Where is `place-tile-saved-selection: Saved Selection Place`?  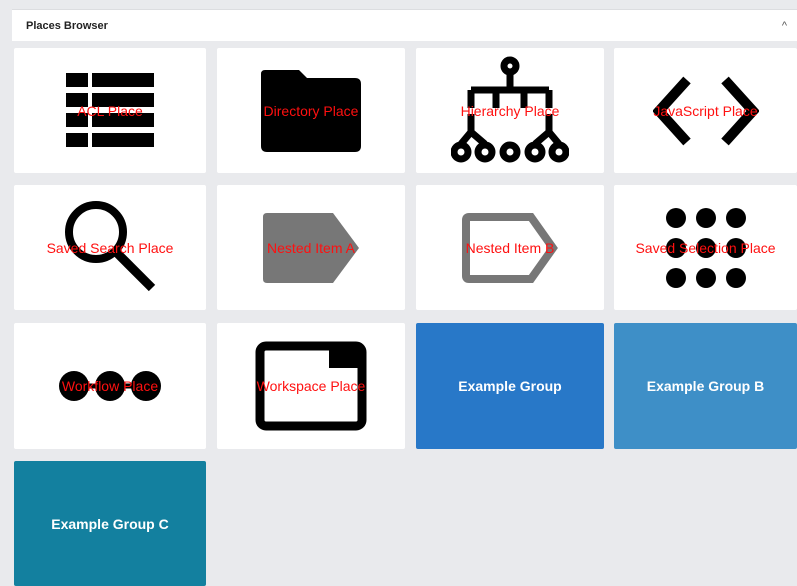 place-tile-saved-selection: Saved Selection Place is located at coordinates (705, 247).